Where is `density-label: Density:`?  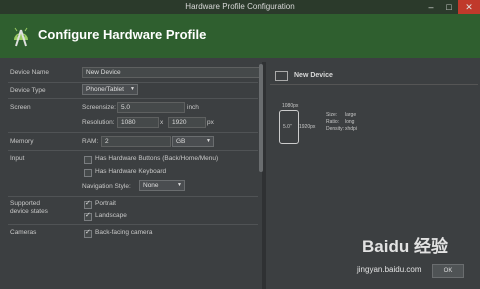 density-label: Density: is located at coordinates (335, 129).